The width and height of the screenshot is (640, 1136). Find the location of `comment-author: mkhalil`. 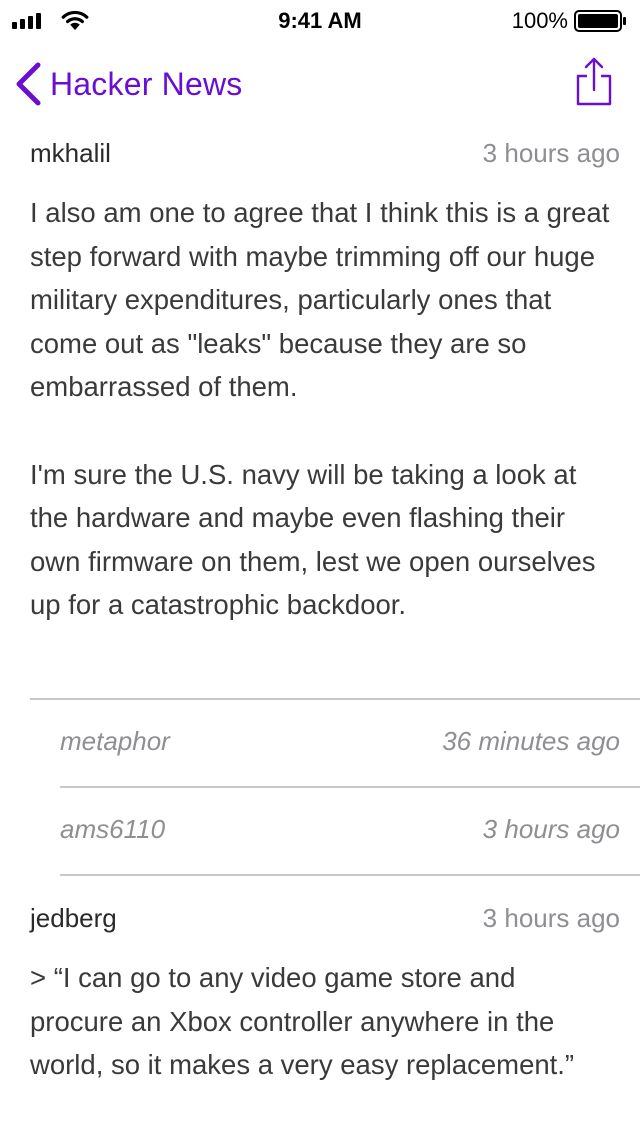

comment-author: mkhalil is located at coordinates (70, 153).